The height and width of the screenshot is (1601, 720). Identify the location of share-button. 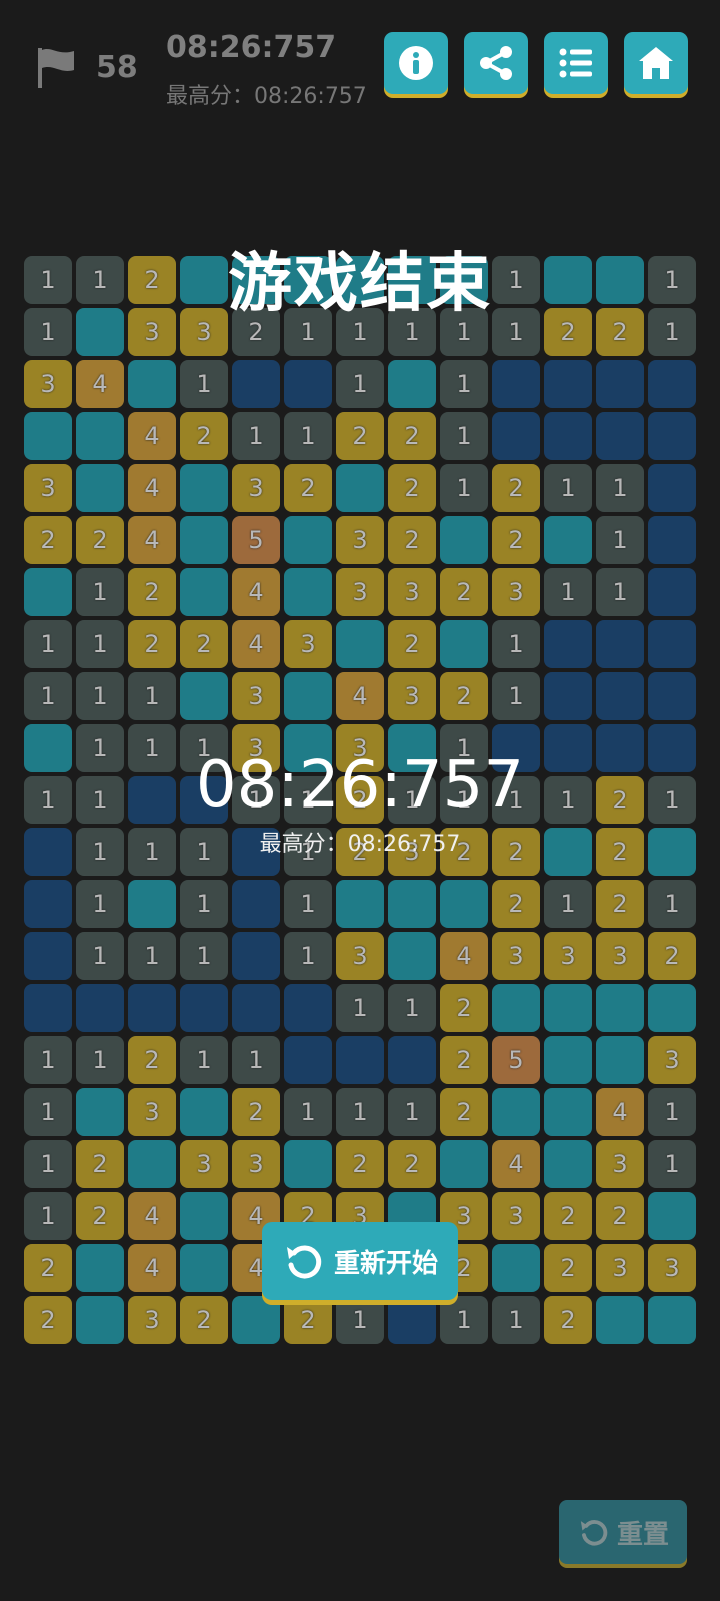
(496, 63).